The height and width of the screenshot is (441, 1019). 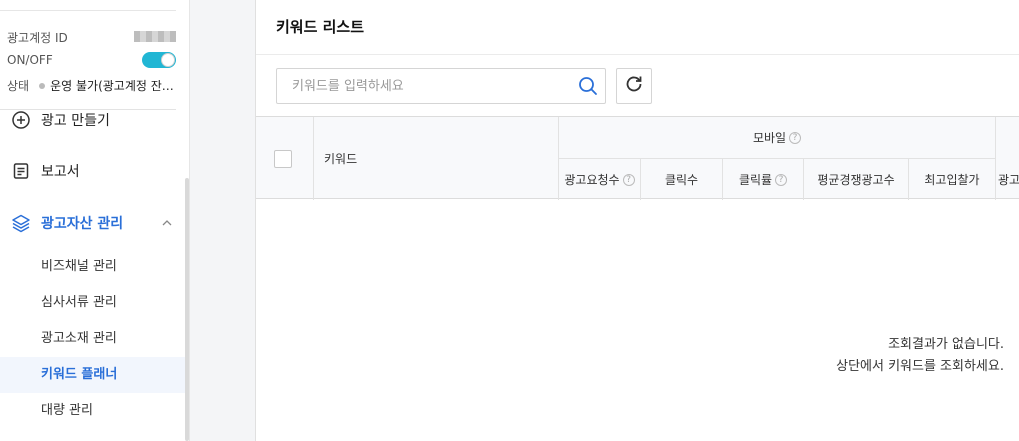 I want to click on onoff-toggle, so click(x=159, y=60).